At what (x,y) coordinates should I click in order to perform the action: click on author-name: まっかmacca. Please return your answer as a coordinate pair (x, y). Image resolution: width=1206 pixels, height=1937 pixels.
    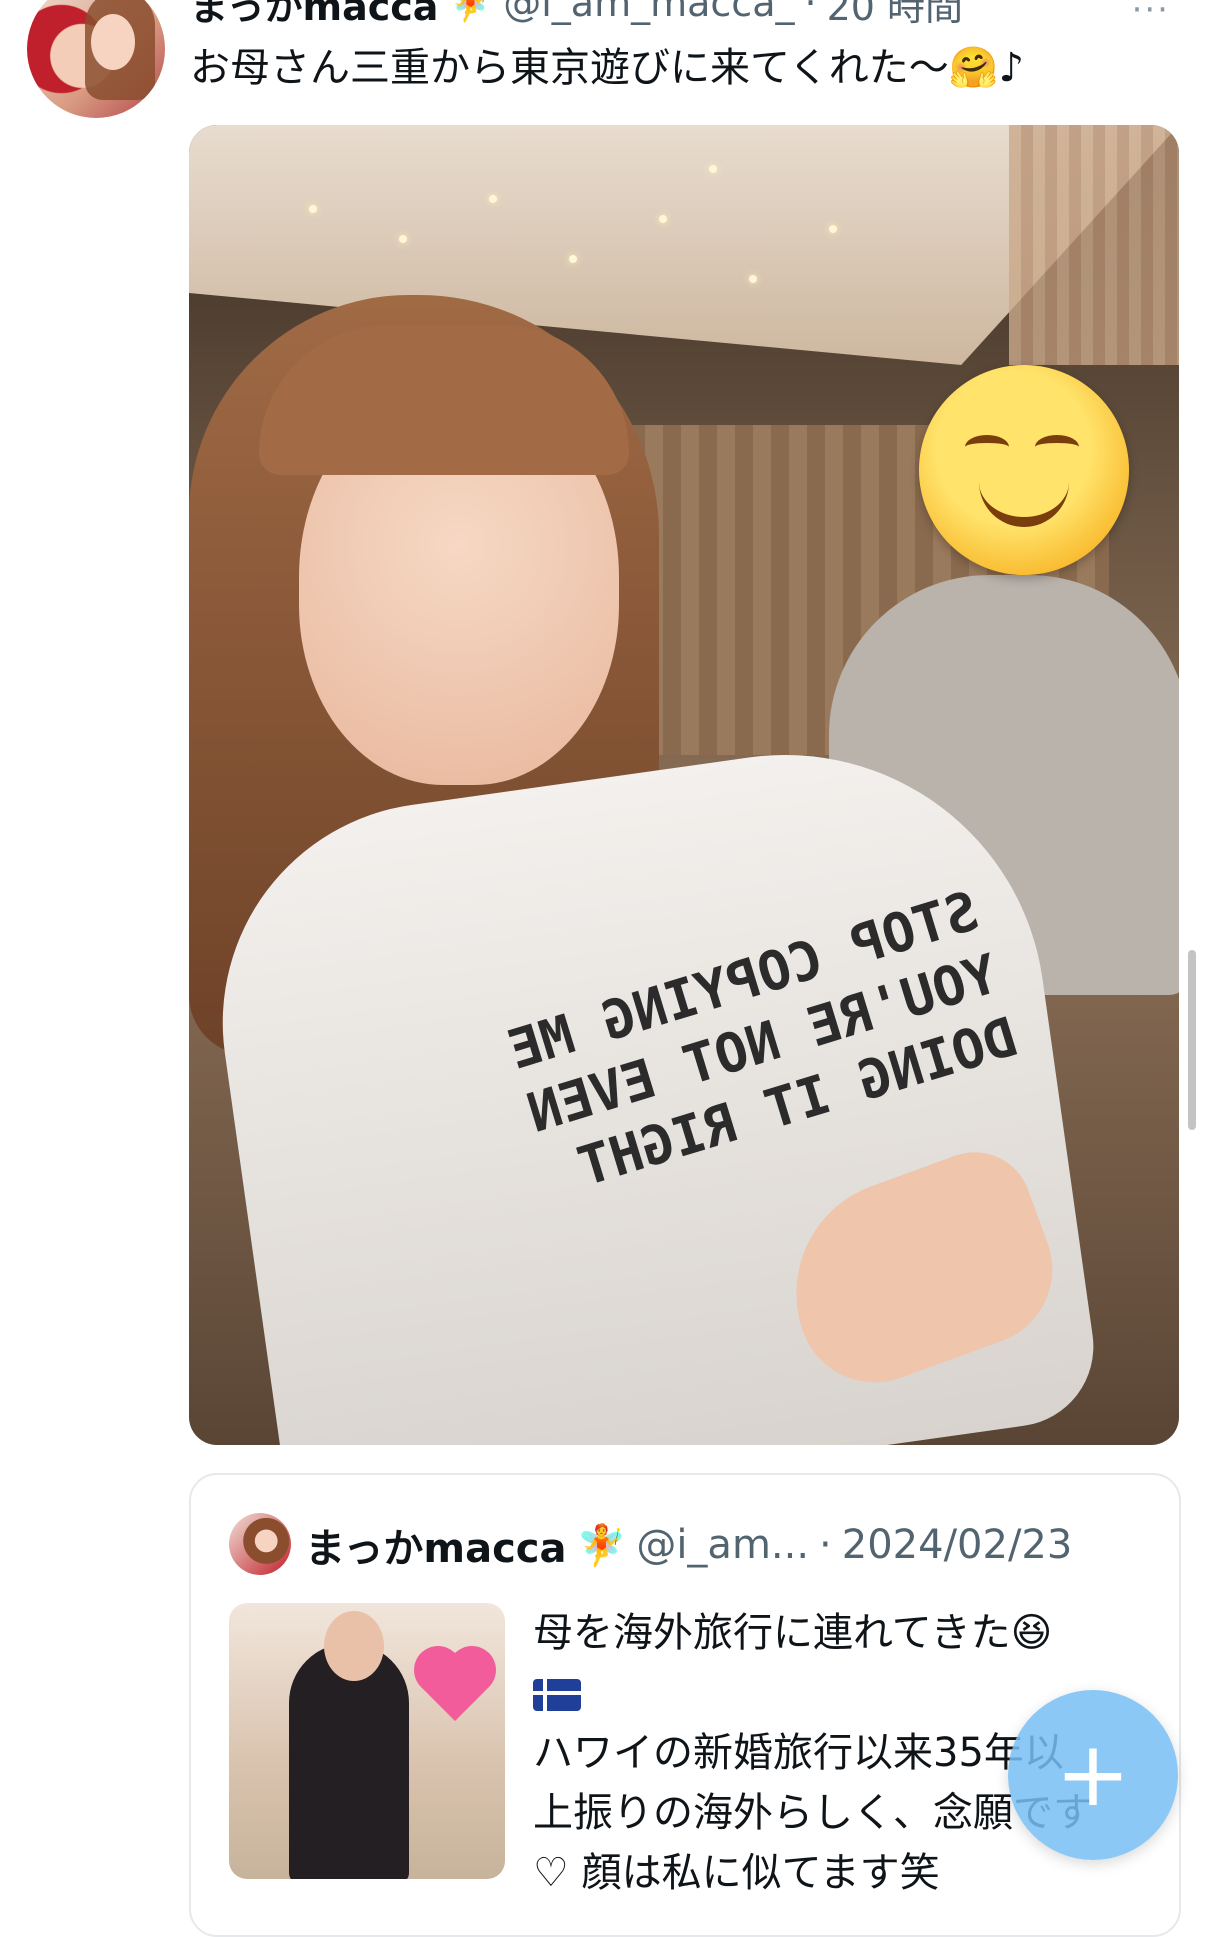
    Looking at the image, I should click on (314, 15).